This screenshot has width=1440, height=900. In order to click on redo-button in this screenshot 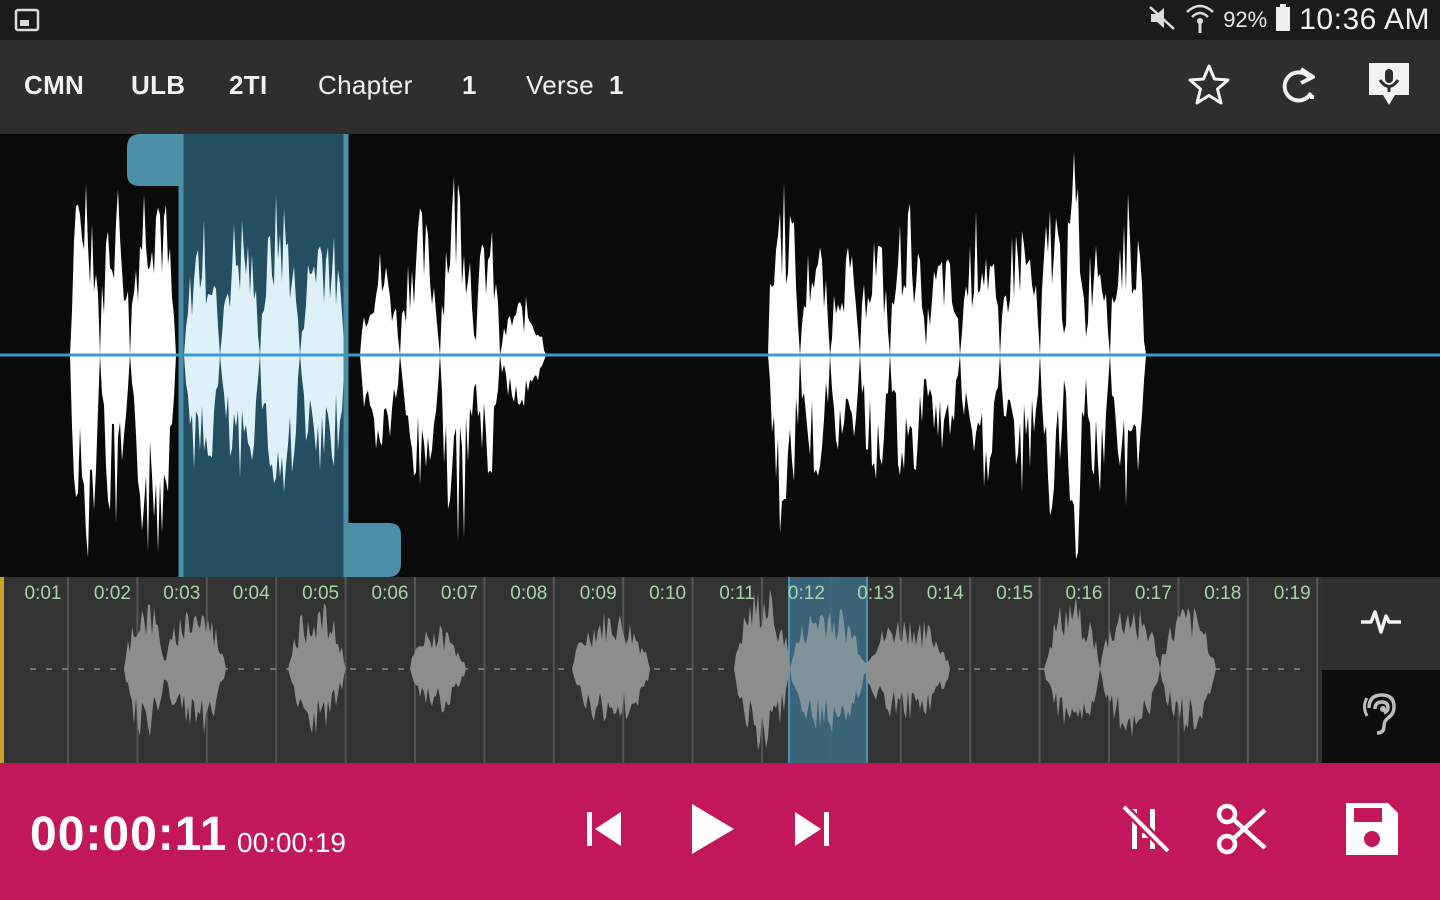, I will do `click(1299, 87)`.